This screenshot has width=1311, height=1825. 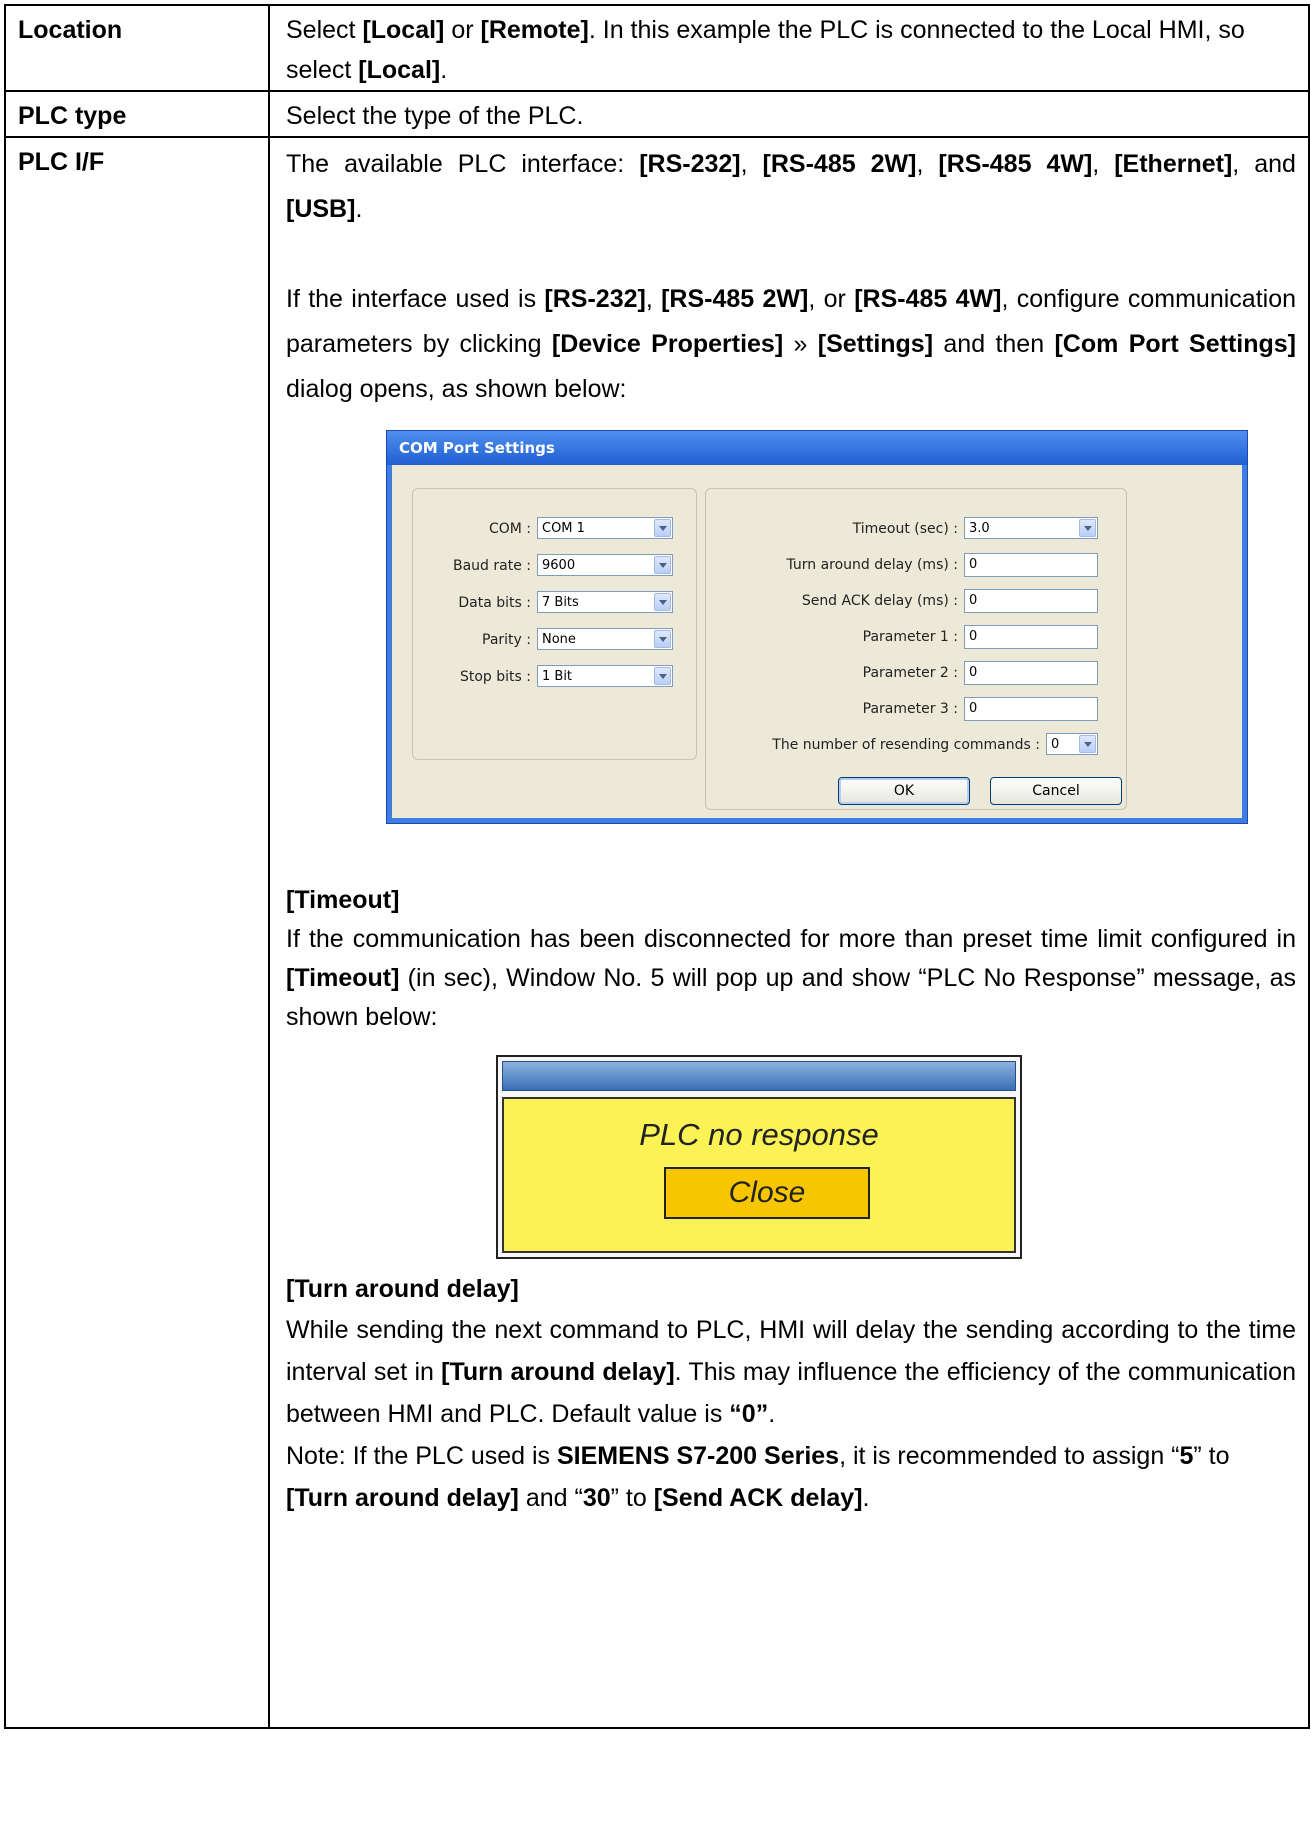 I want to click on timeout-heading: [Timeout], so click(x=343, y=900).